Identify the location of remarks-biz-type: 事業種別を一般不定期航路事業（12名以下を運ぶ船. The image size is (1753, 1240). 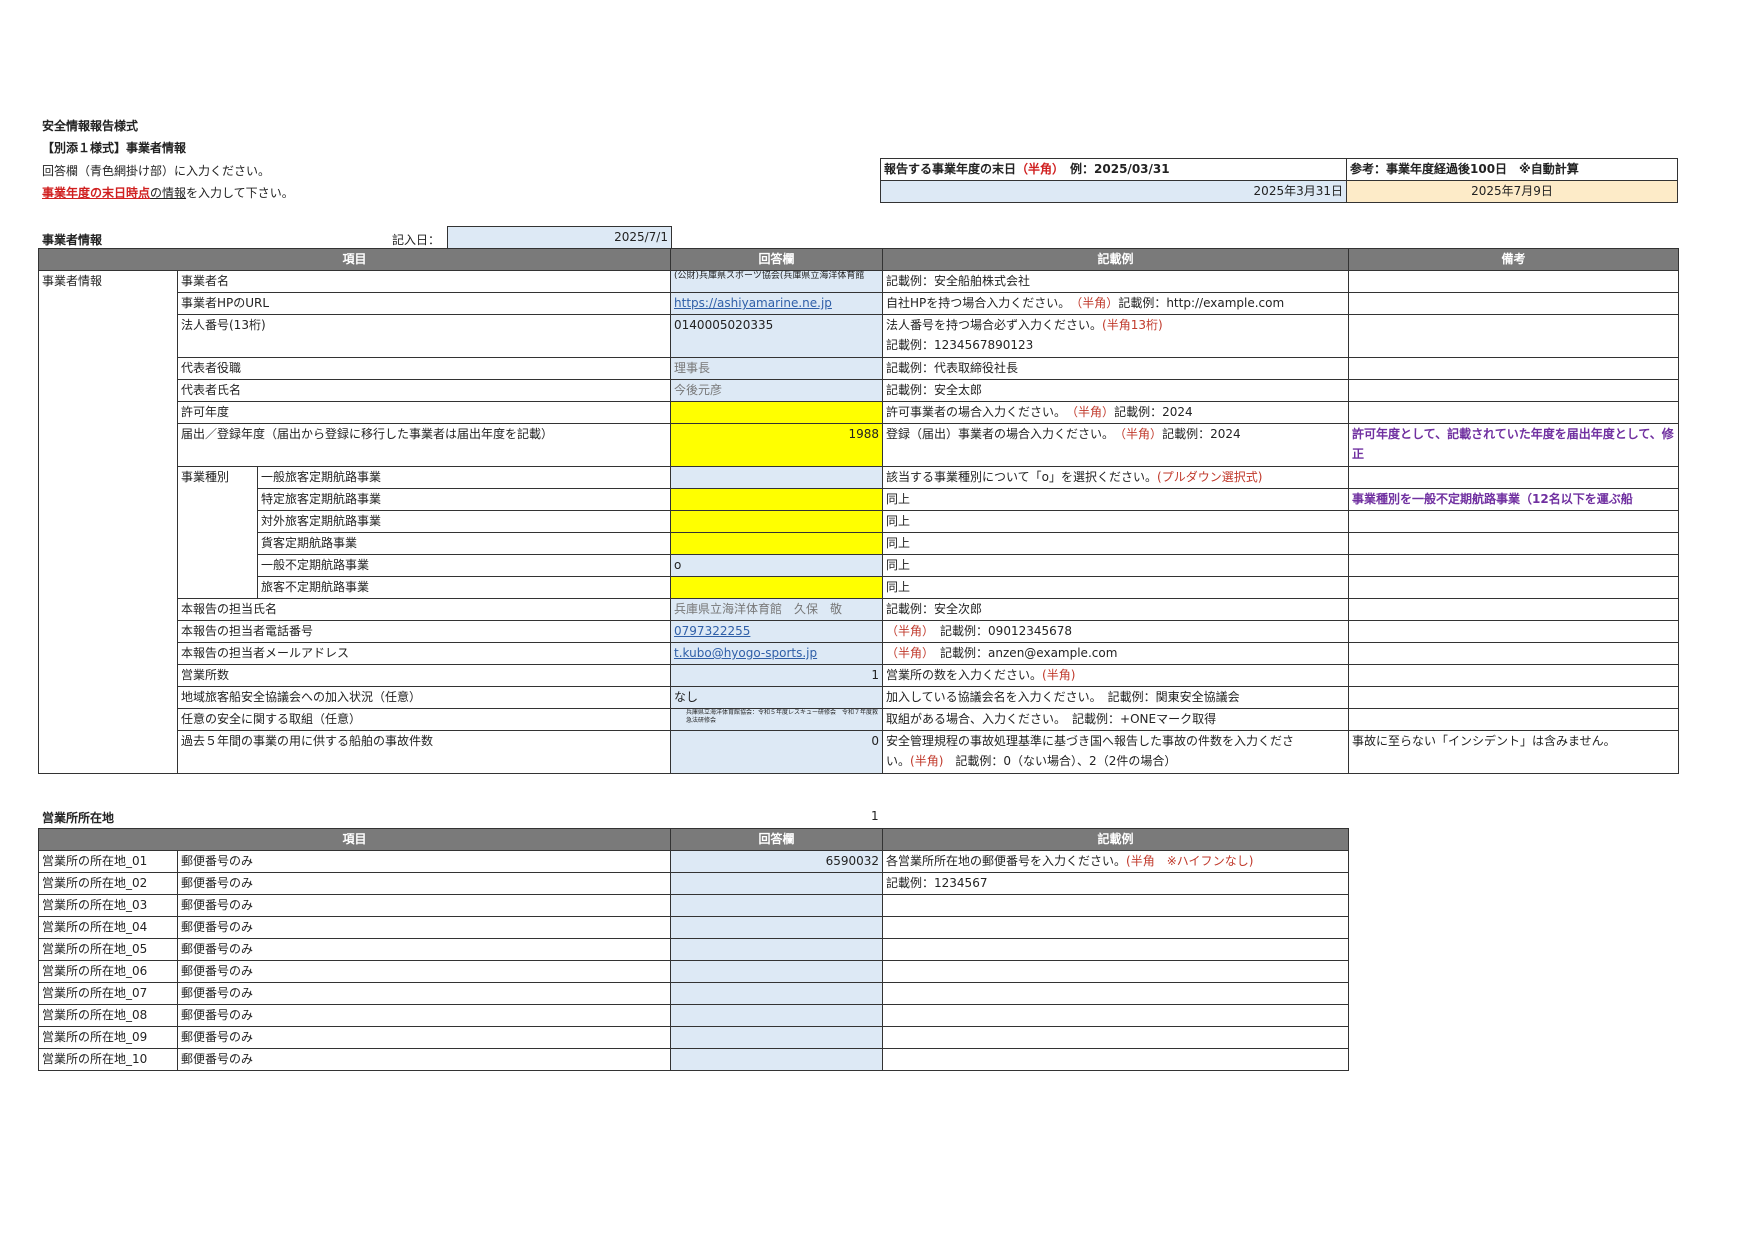
(1514, 499).